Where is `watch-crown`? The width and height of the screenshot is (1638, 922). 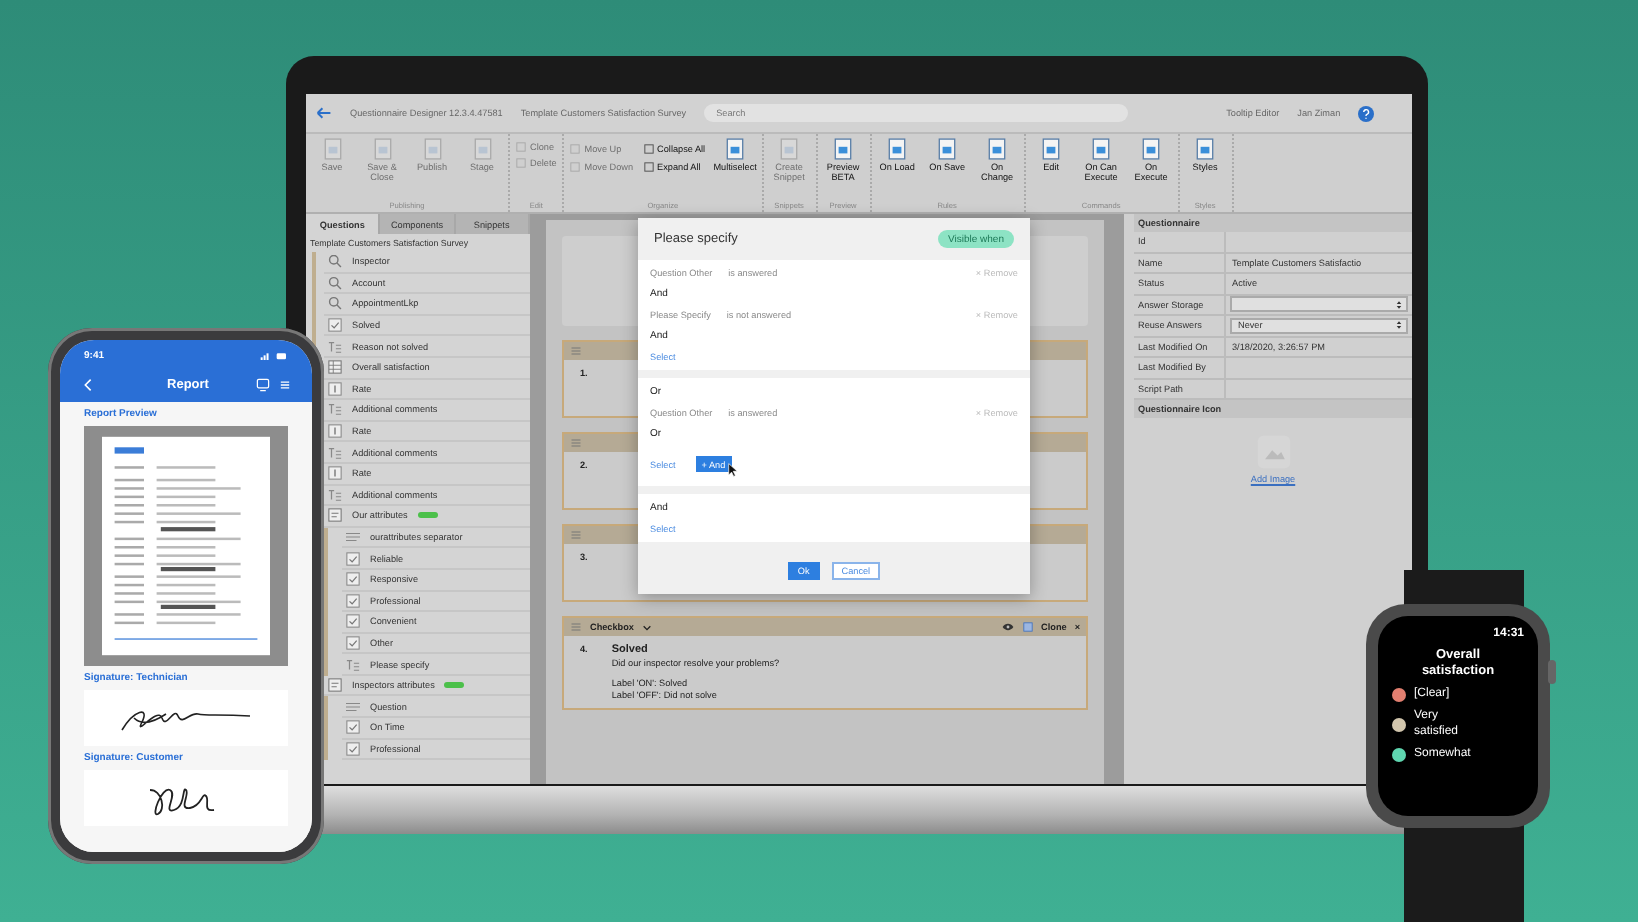 watch-crown is located at coordinates (1552, 672).